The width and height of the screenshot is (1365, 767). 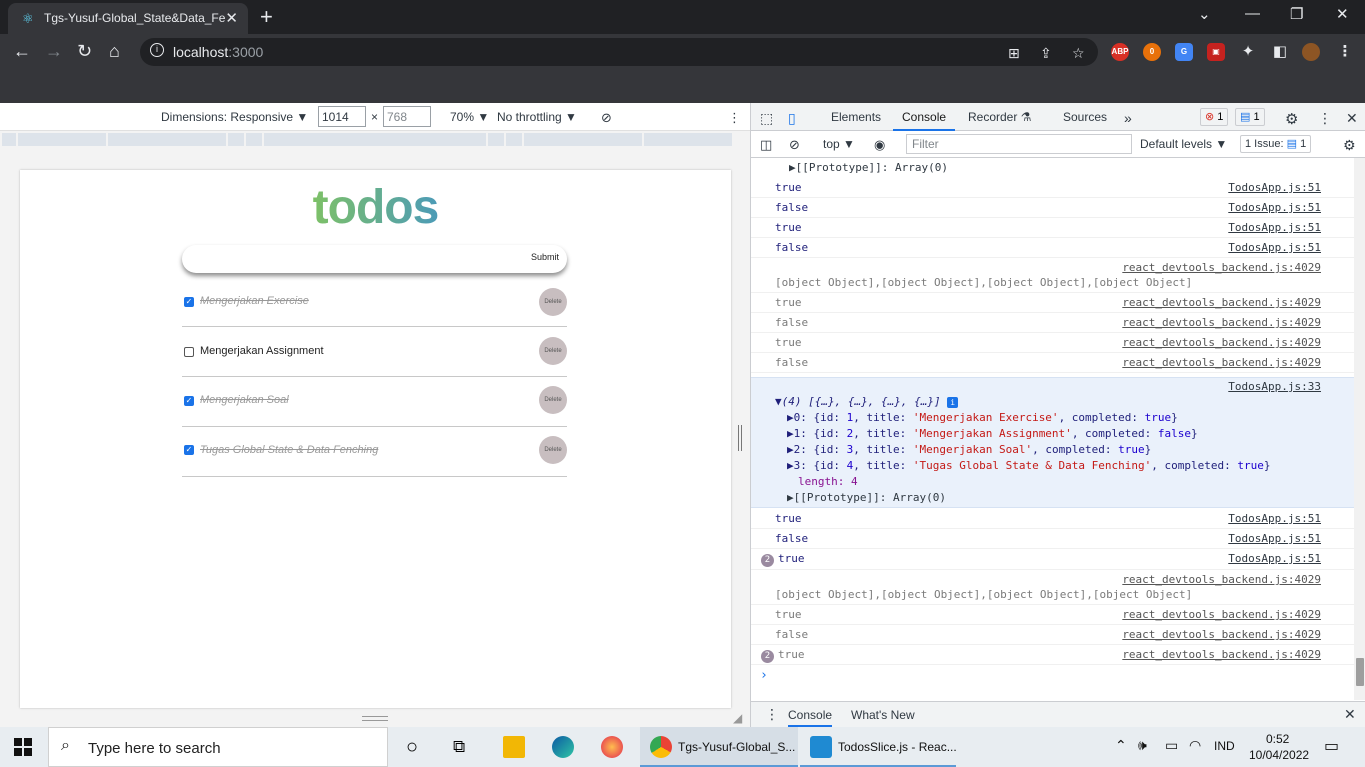 What do you see at coordinates (545, 257) in the screenshot?
I see `submit-button: Submit` at bounding box center [545, 257].